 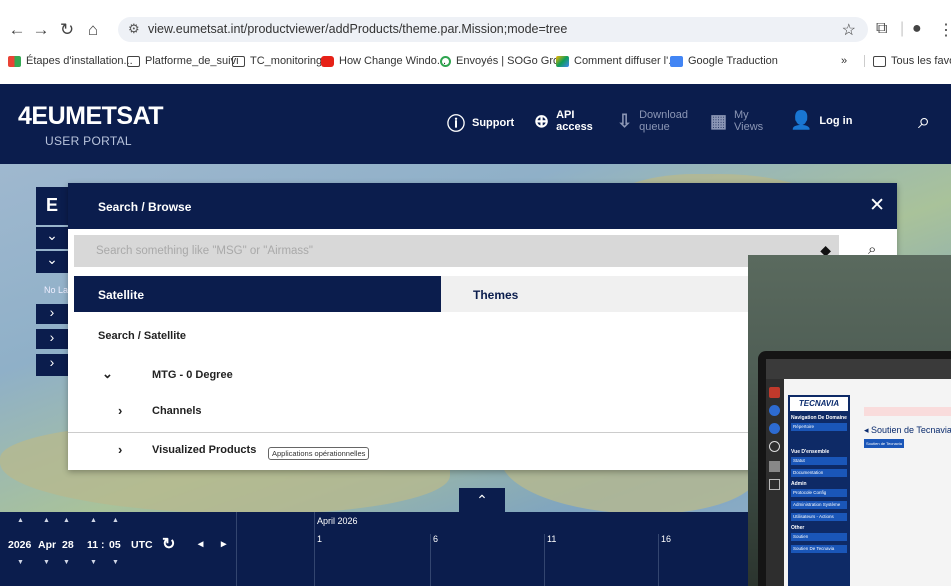 I want to click on search-icon: ⌕, so click(x=924, y=121).